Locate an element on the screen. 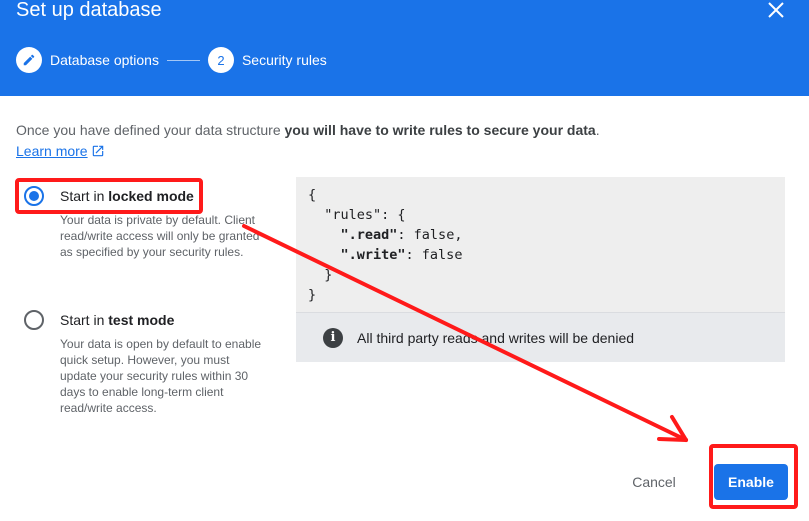 This screenshot has height=521, width=809. stepper: Database options 2 Security rules is located at coordinates (171, 60).